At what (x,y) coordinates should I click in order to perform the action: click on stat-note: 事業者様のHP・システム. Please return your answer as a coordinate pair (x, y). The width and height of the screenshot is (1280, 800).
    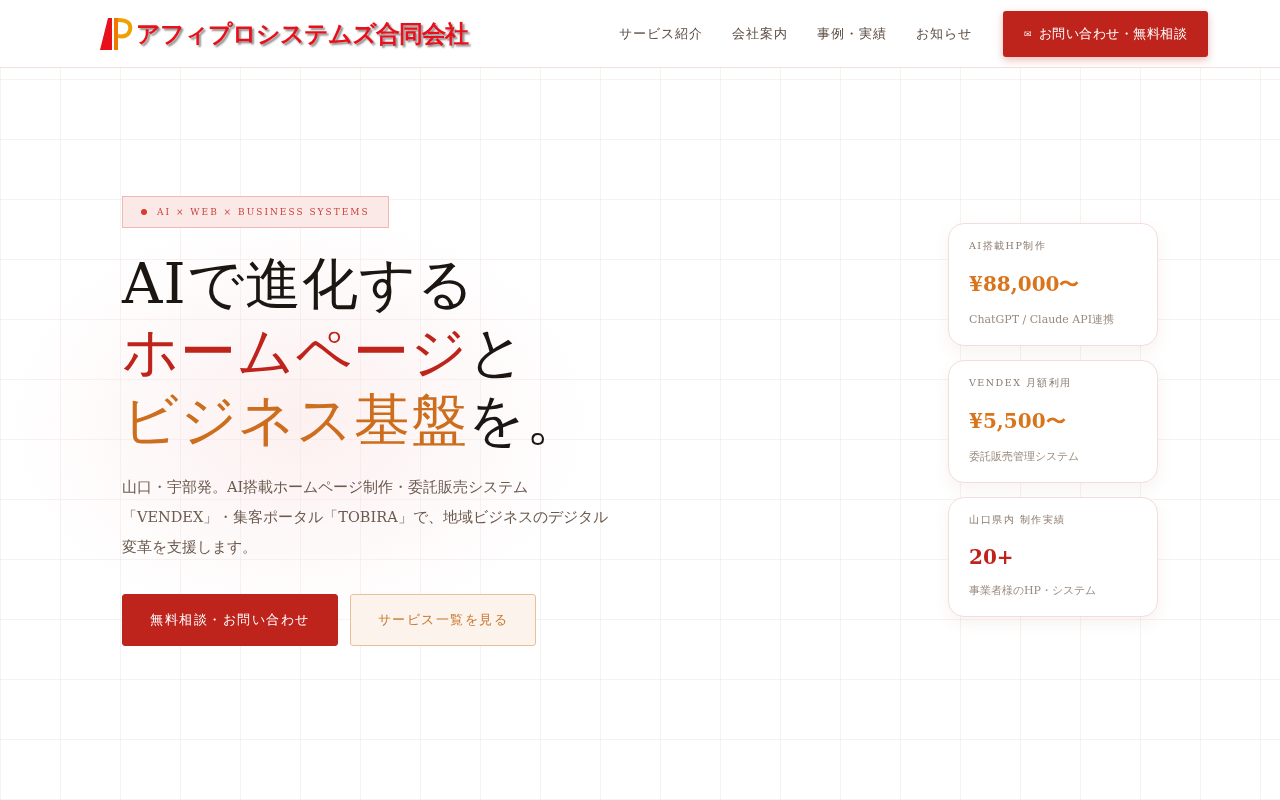
    Looking at the image, I should click on (1033, 590).